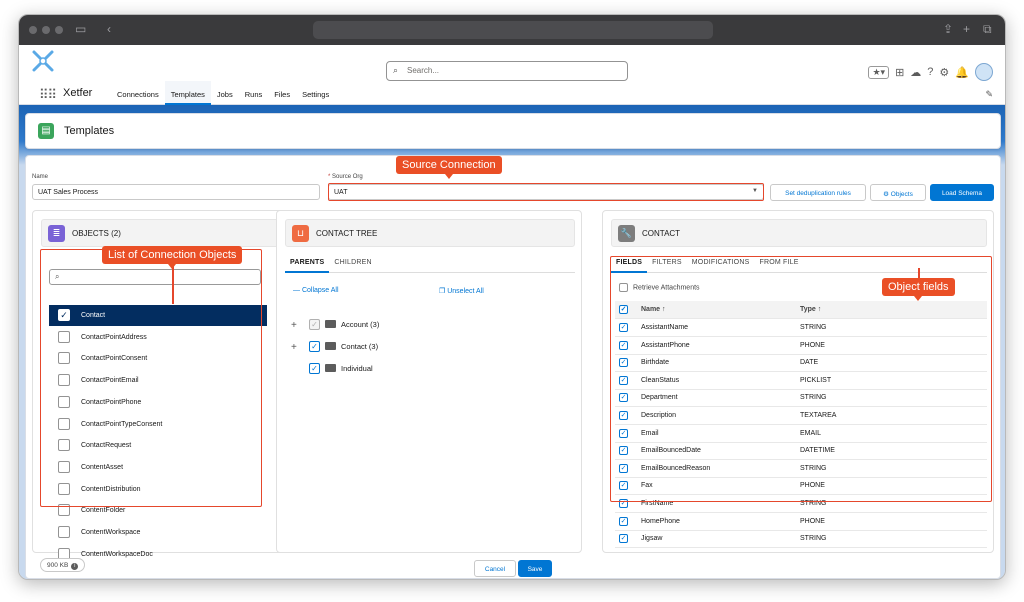 The image size is (1024, 602). What do you see at coordinates (352, 263) in the screenshot?
I see `tab-children: CHILDREN` at bounding box center [352, 263].